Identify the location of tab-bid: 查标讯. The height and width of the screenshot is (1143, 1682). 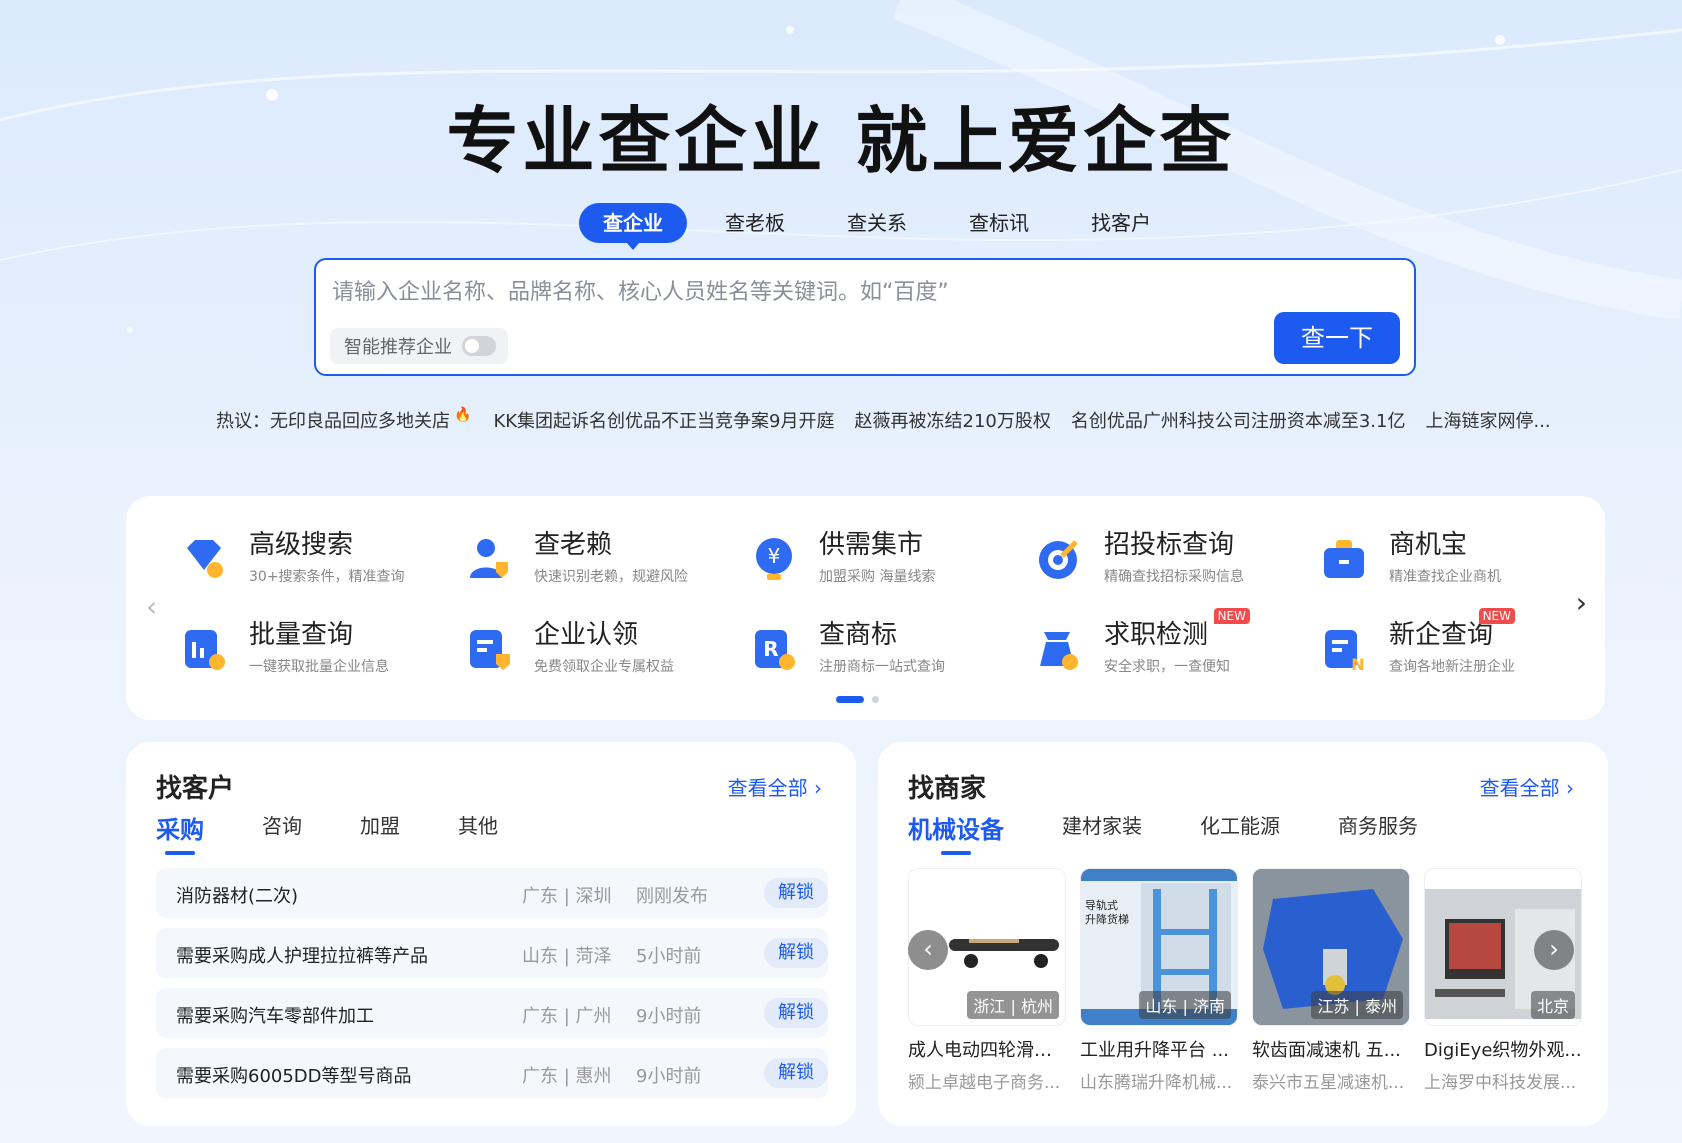
(999, 223).